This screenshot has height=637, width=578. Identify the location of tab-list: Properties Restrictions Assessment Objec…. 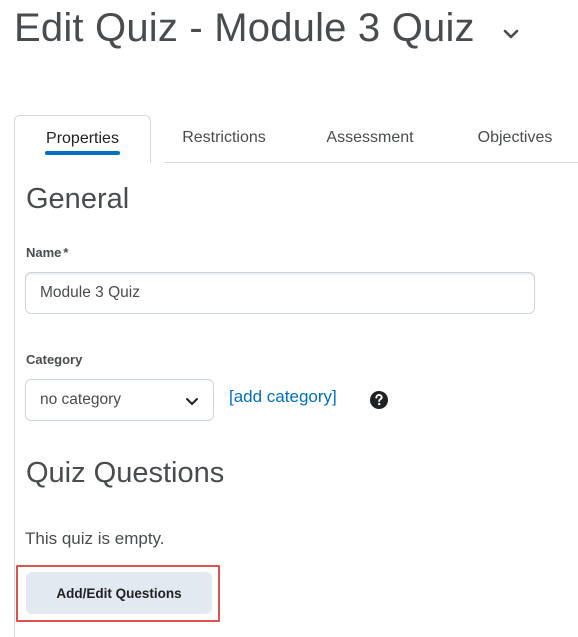
(296, 139).